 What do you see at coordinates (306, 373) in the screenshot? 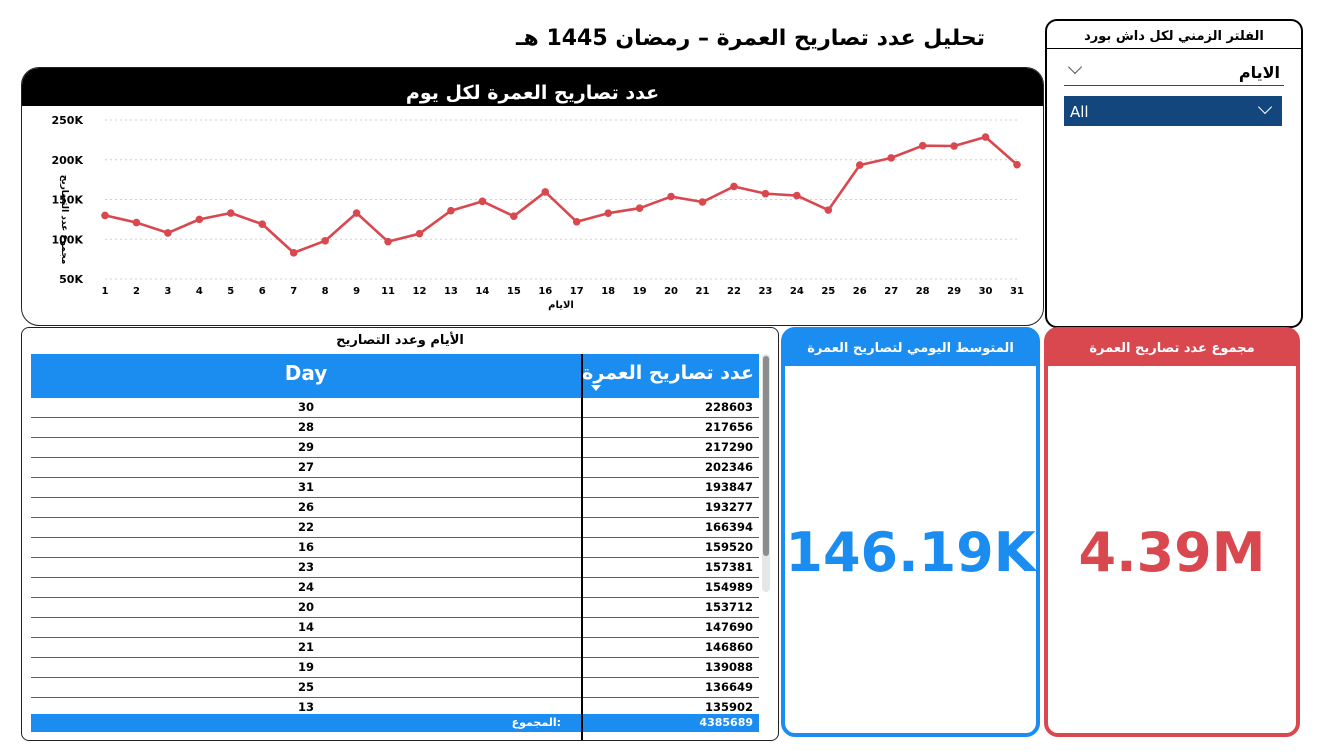
I see `column-header-day: Day` at bounding box center [306, 373].